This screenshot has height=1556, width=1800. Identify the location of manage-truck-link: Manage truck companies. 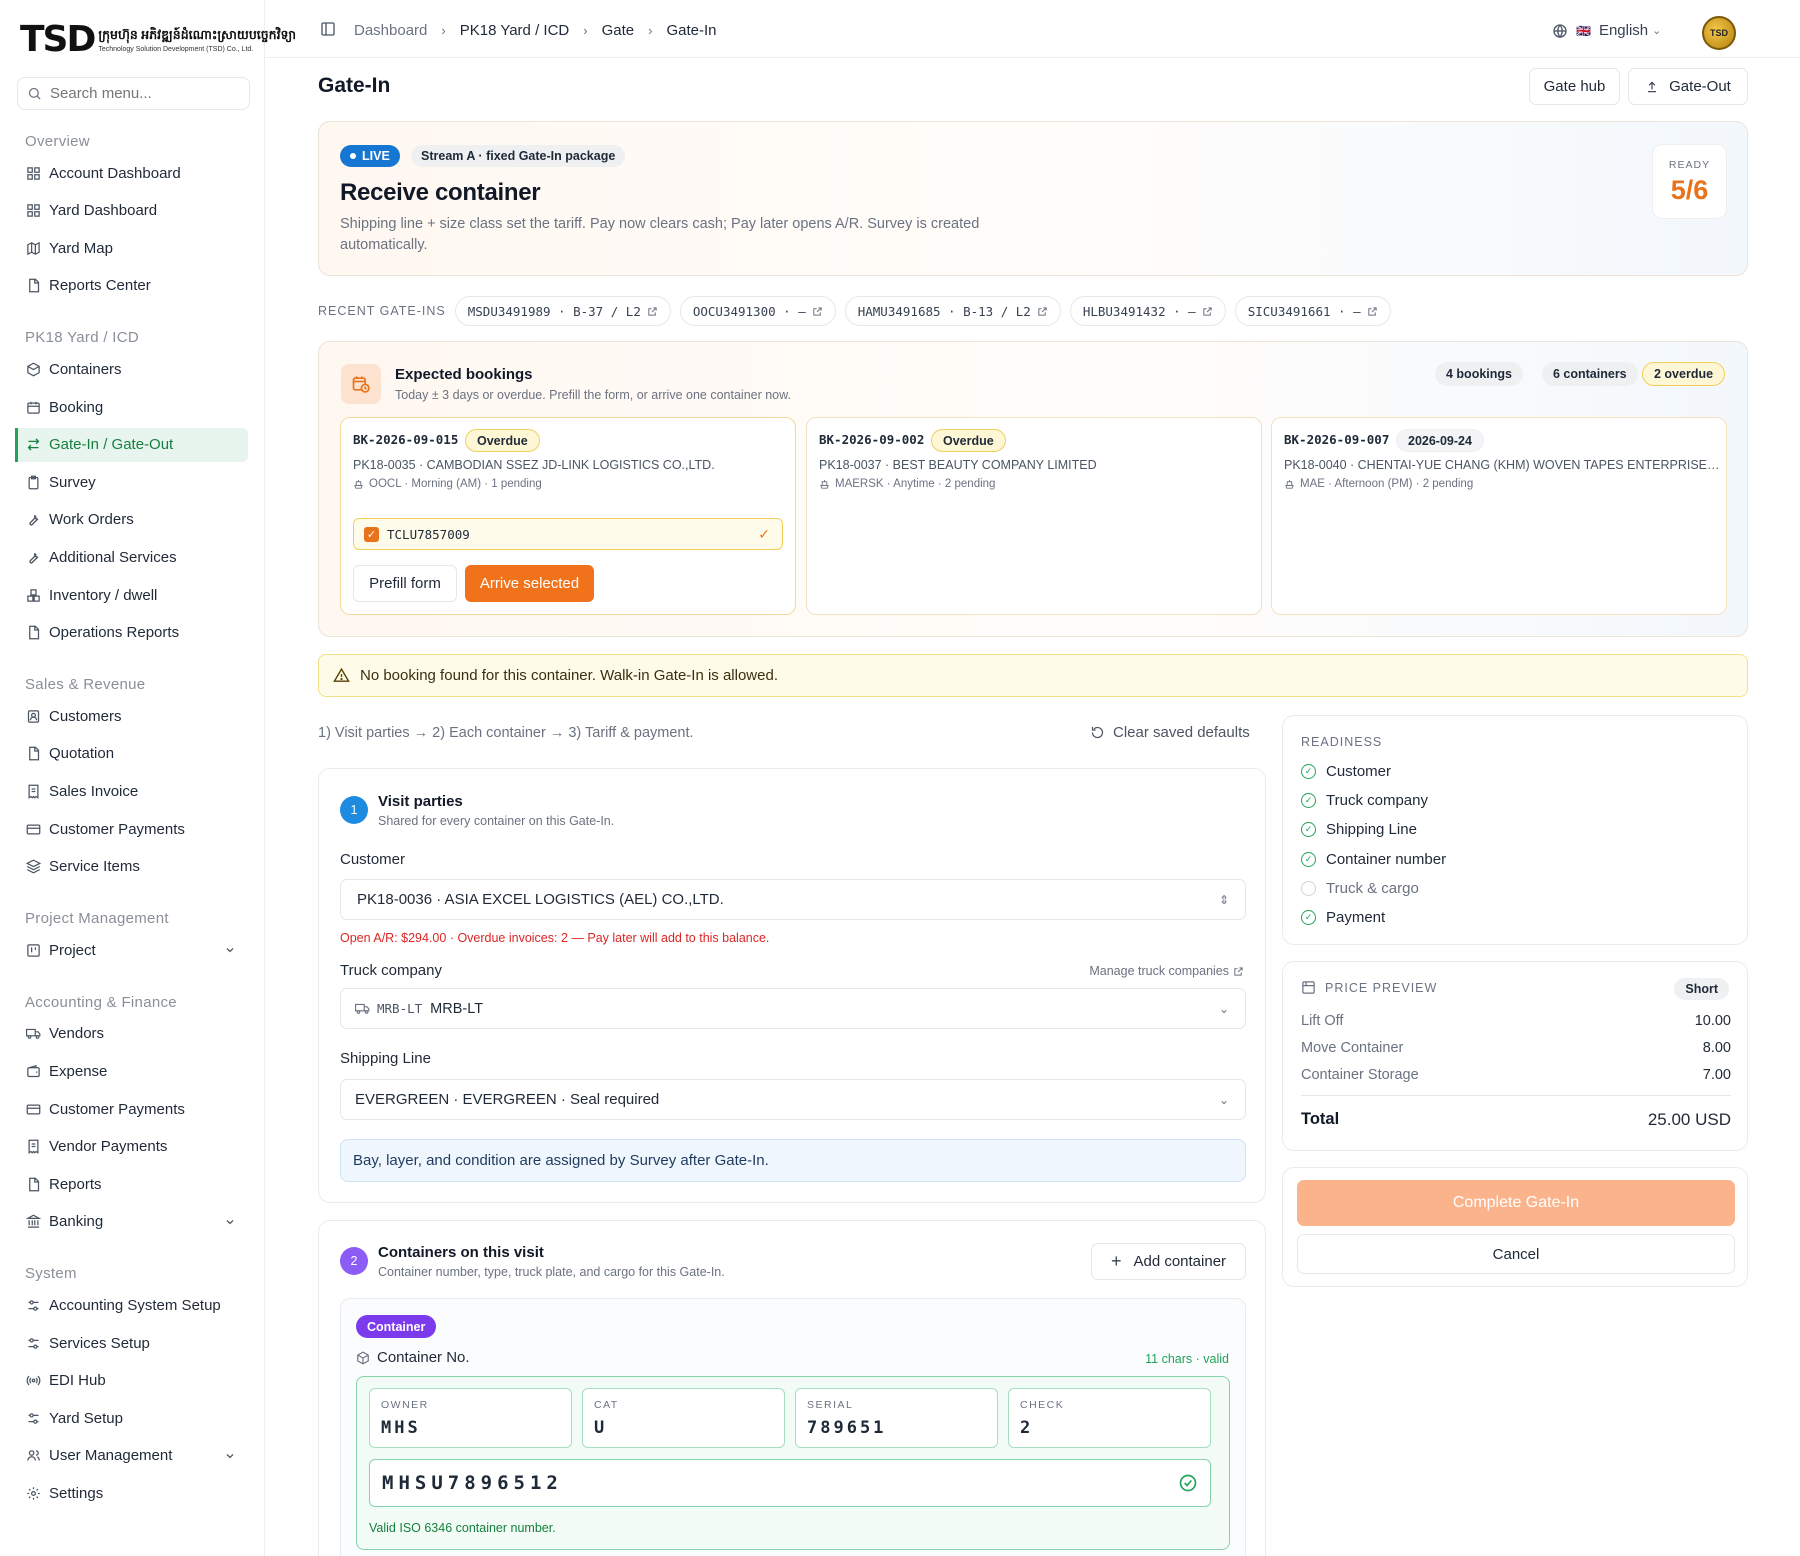
(1166, 971).